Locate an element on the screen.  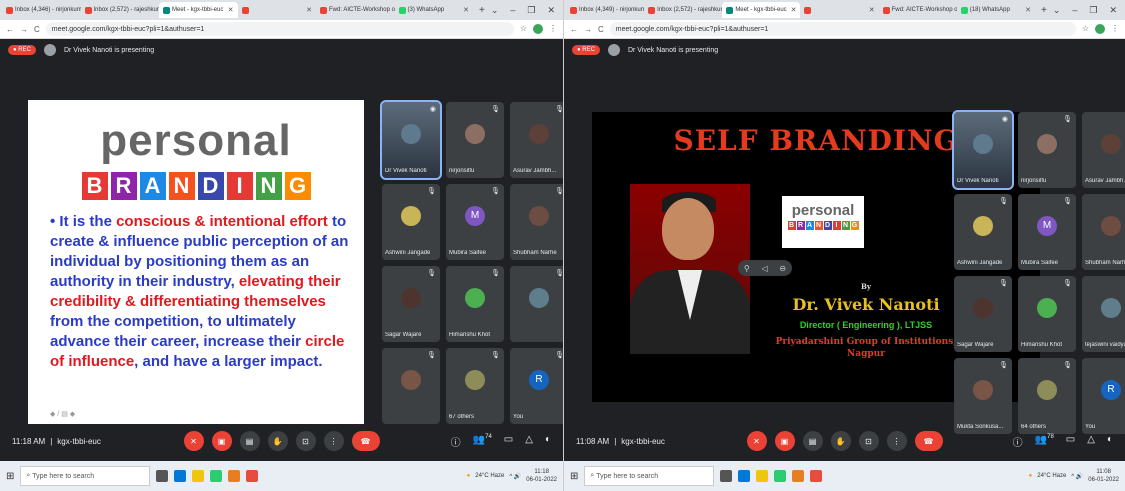
taskview-icon is located at coordinates (162, 476).